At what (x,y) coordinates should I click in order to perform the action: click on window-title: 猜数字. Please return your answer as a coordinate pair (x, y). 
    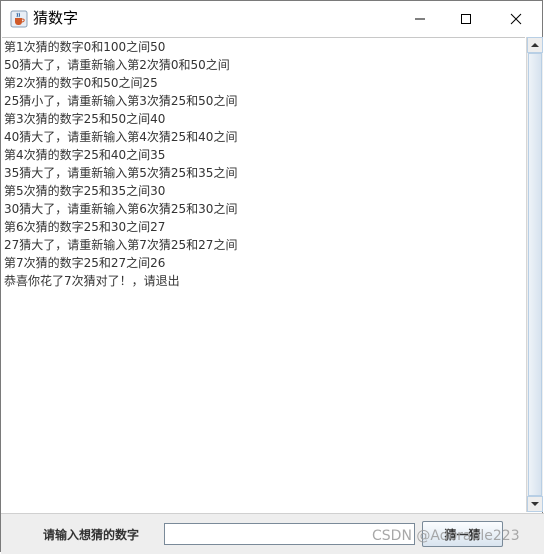
    Looking at the image, I should click on (56, 18).